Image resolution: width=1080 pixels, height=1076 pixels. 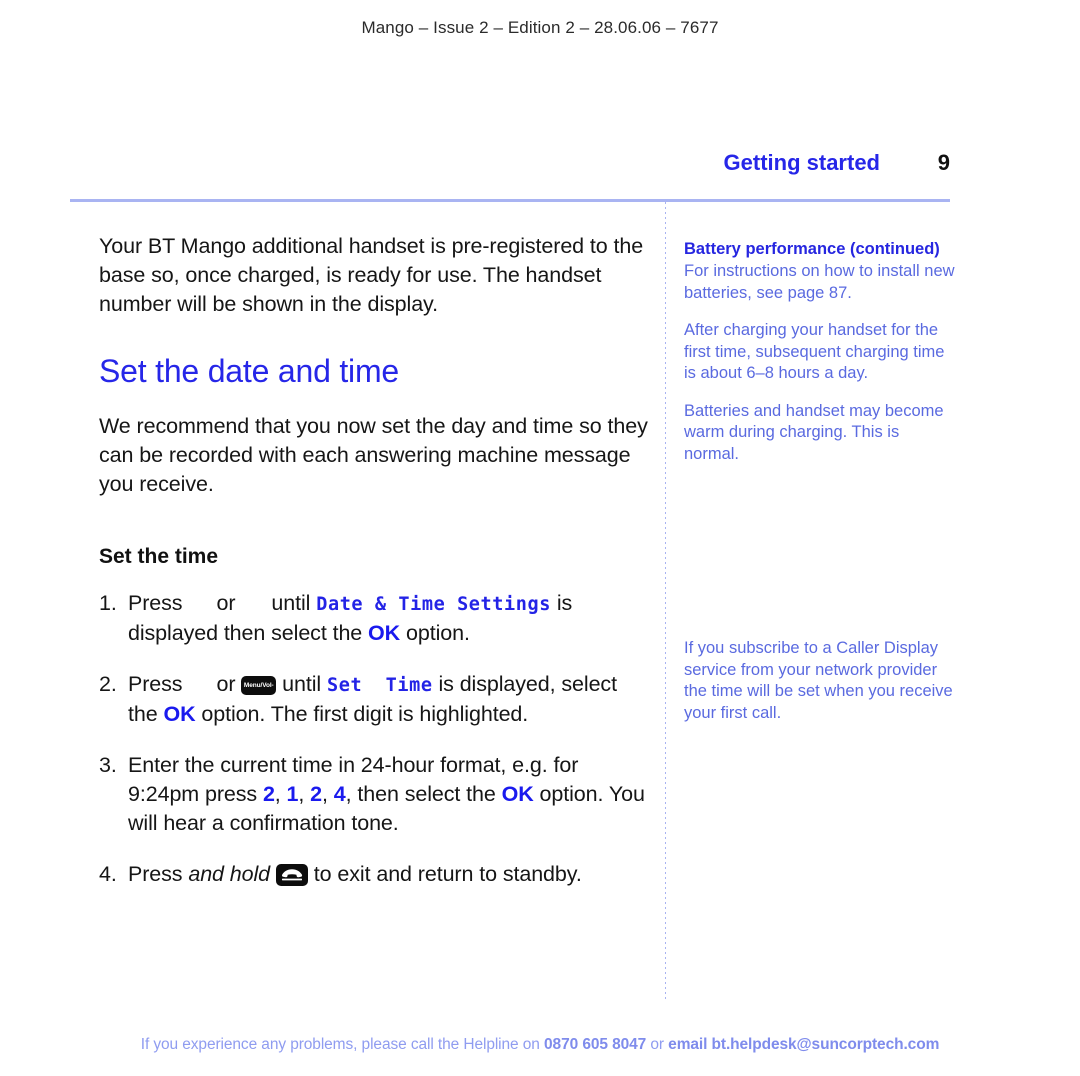 I want to click on chapter-header: Getting started 9, so click(x=510, y=165).